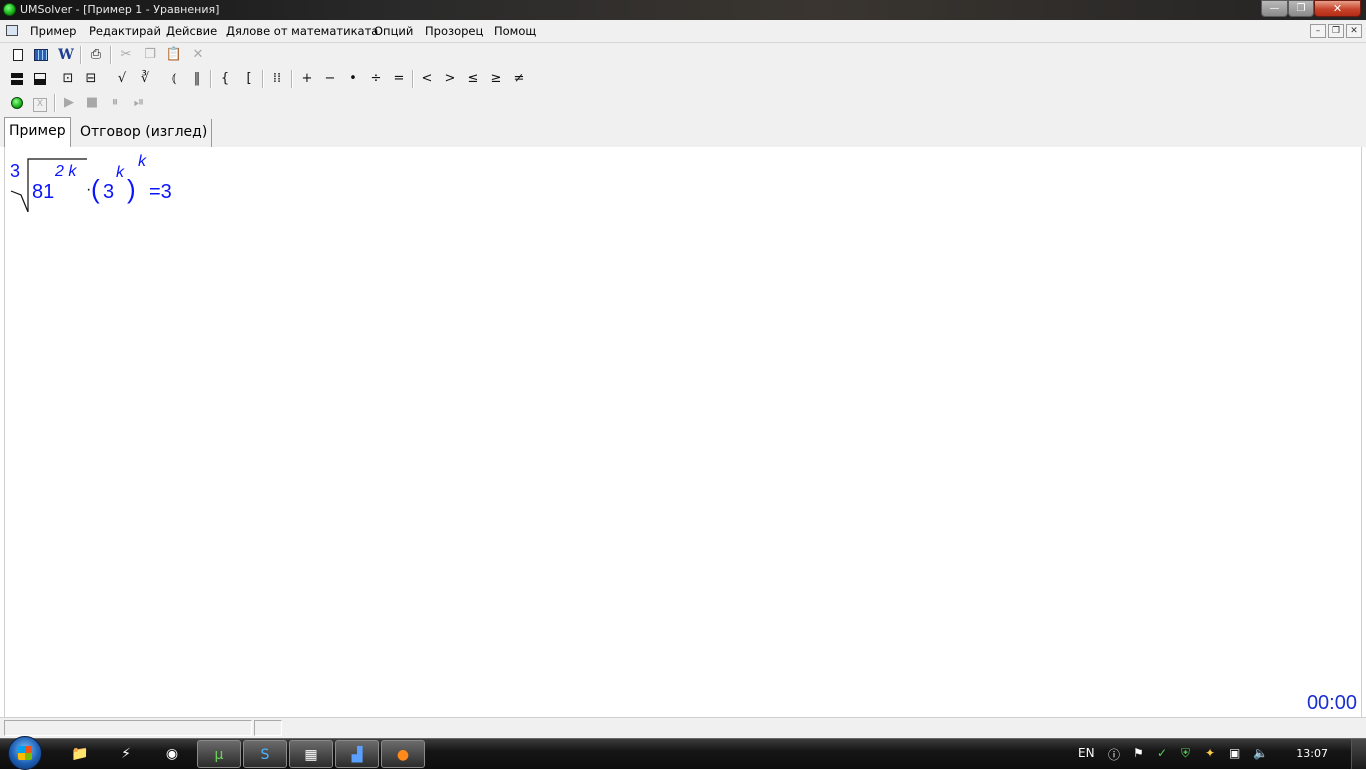  I want to click on media-taskbar-button: ⚡, so click(126, 754).